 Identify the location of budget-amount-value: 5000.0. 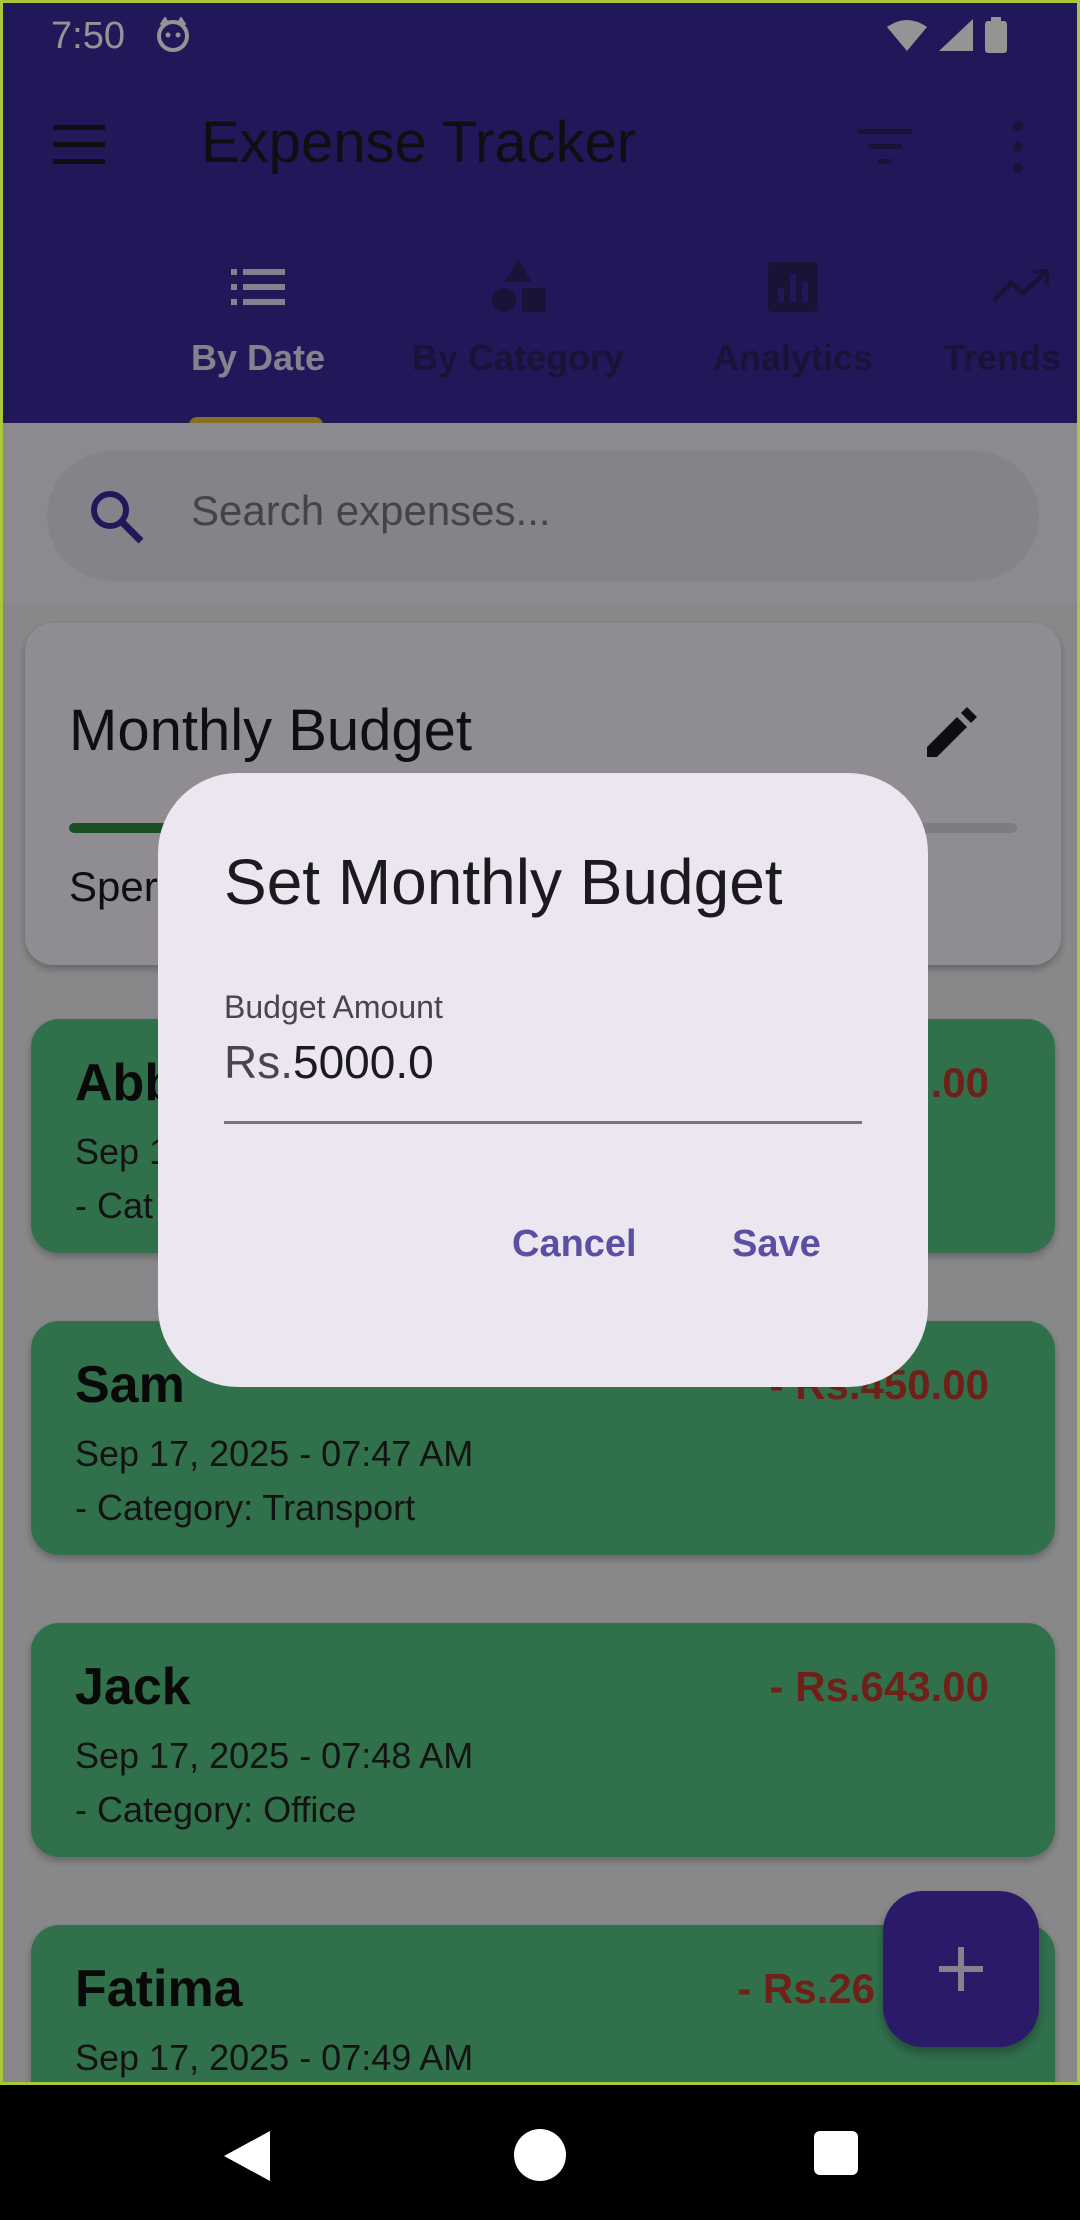
(363, 1062).